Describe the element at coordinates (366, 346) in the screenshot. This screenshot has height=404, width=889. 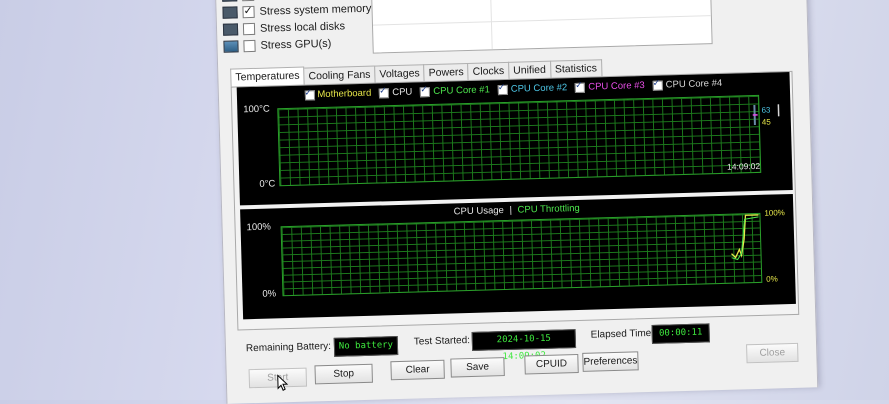
I see `battery-value: No battery` at that location.